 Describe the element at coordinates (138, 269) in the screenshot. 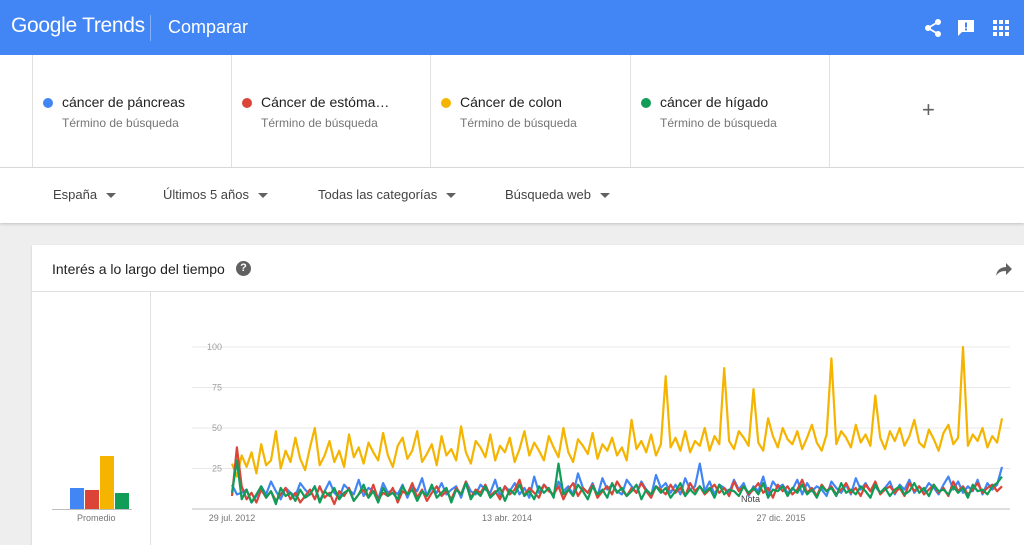

I see `card-title: Interés a lo largo del tiempo` at that location.